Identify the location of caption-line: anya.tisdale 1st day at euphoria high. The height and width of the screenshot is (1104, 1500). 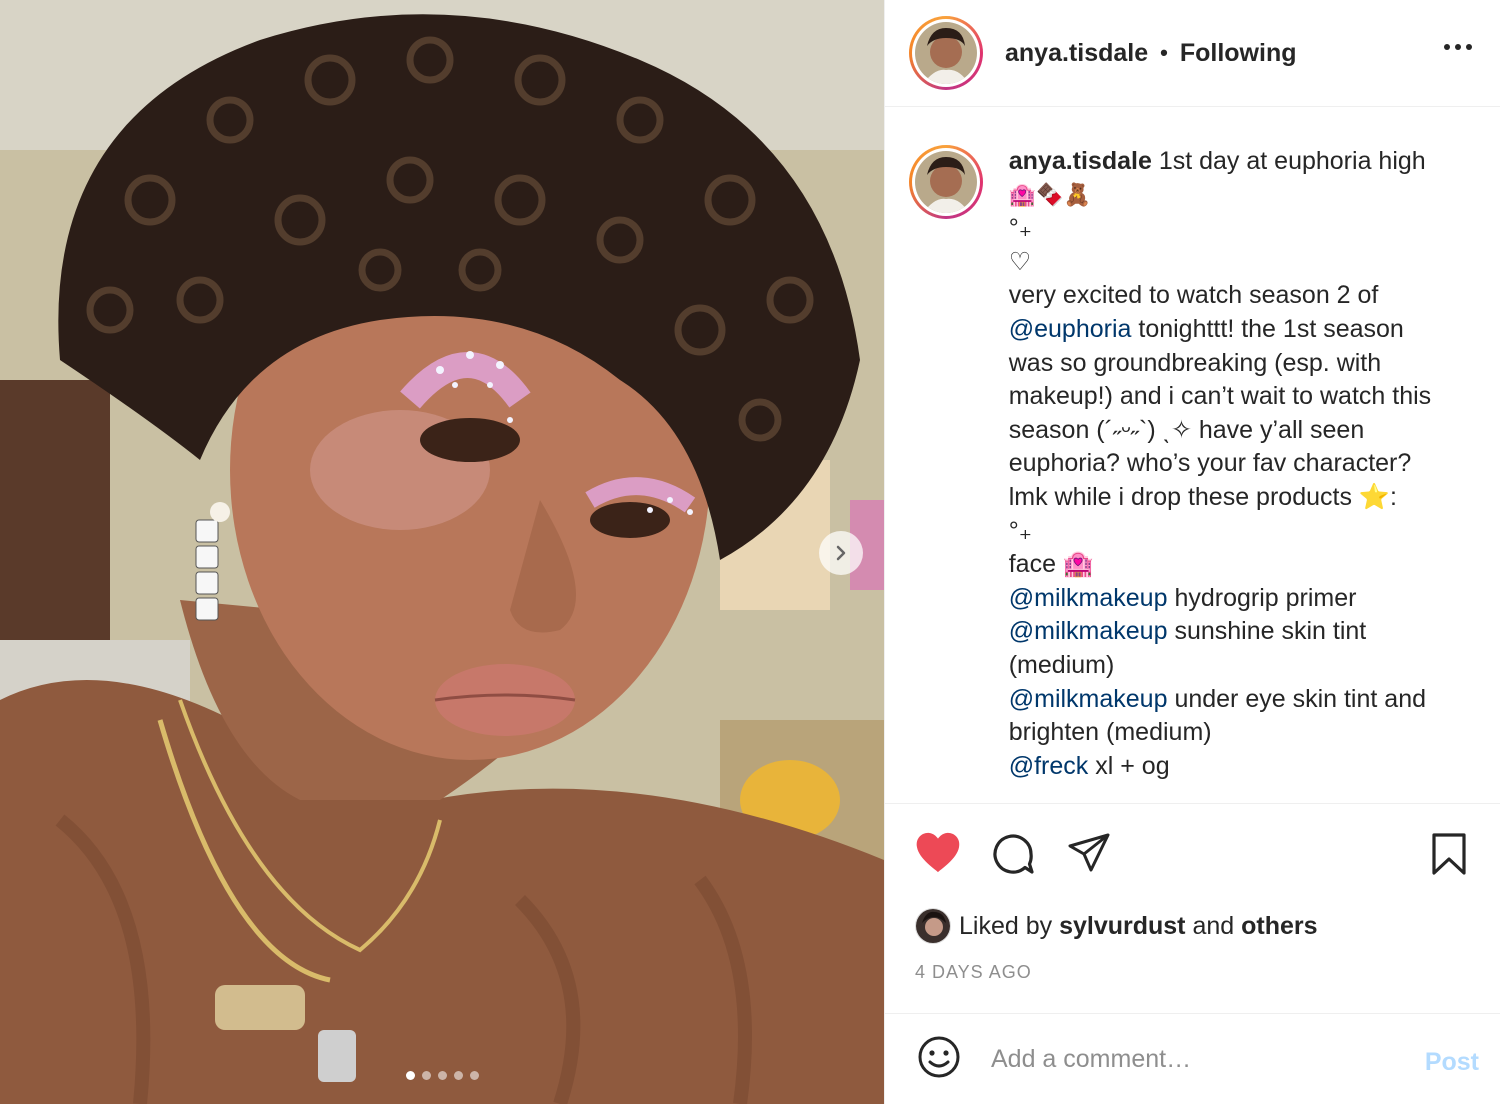
(1243, 162).